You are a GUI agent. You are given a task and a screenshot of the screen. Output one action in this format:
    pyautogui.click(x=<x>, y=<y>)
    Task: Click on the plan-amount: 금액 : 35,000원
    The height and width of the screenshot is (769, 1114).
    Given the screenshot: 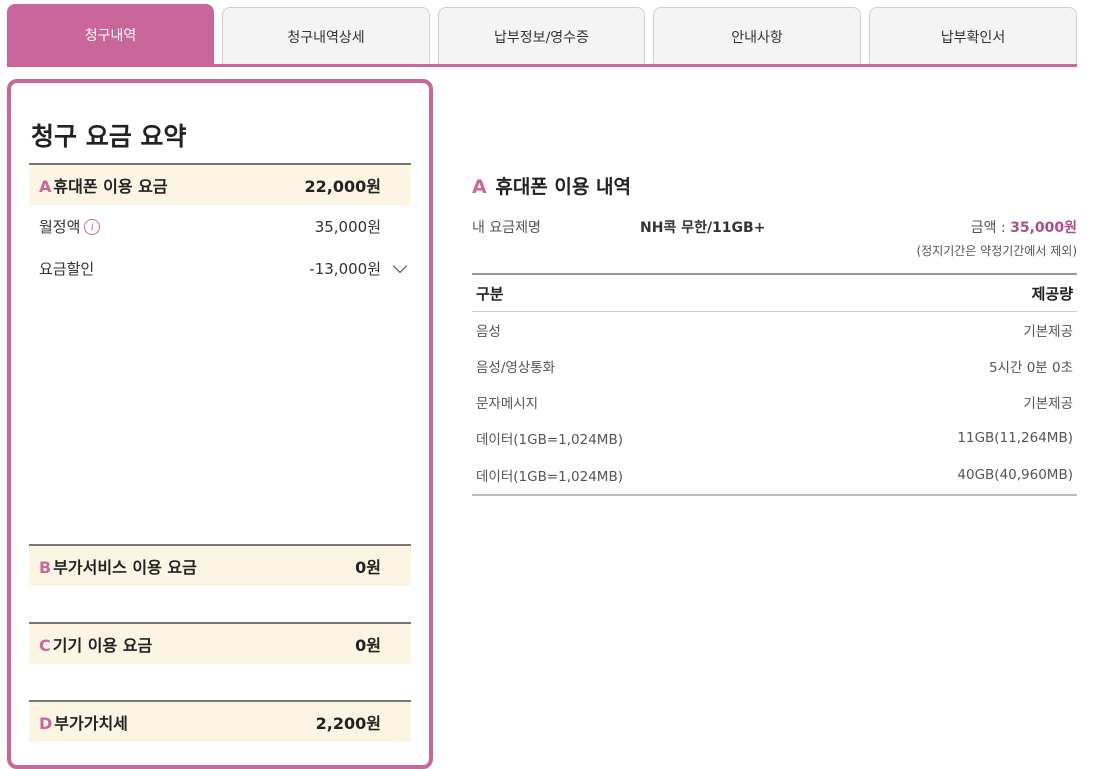 What is the action you would take?
    pyautogui.click(x=1024, y=227)
    